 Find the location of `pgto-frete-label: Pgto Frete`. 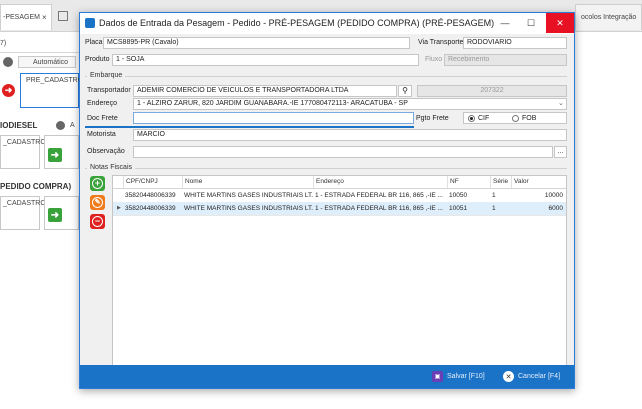

pgto-frete-label: Pgto Frete is located at coordinates (432, 118).